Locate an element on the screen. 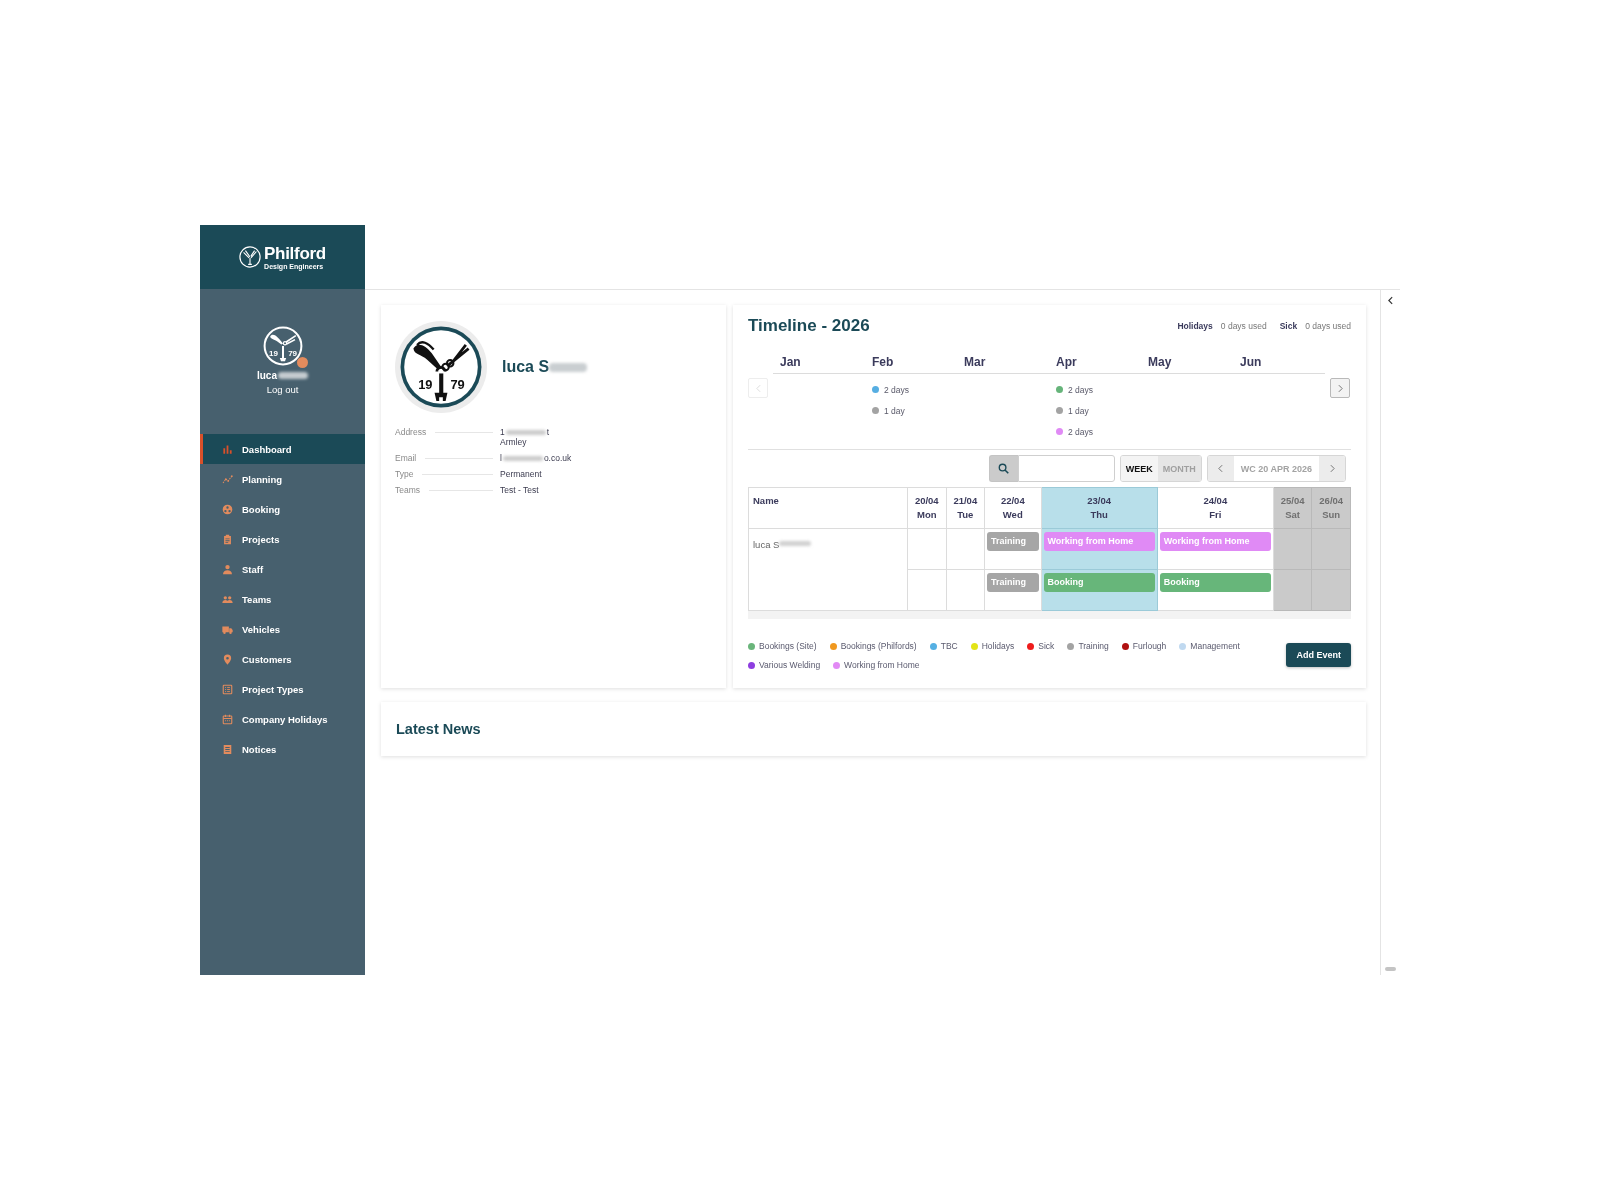  month-label: Mar is located at coordinates (975, 362).